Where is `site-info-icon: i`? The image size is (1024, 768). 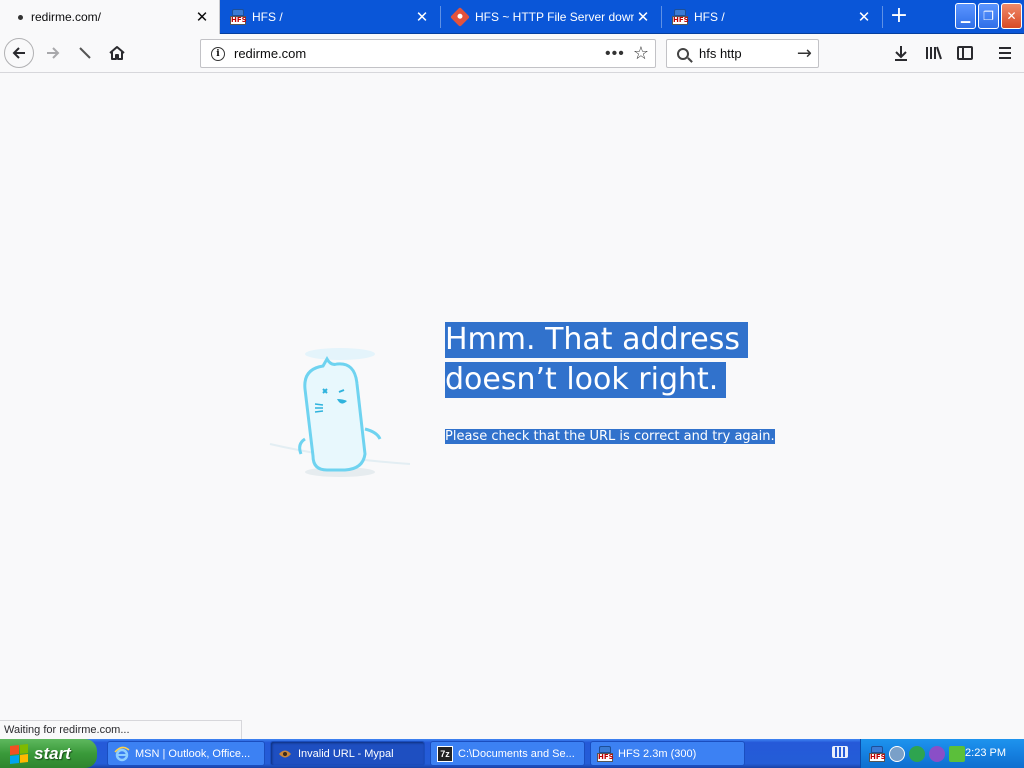
site-info-icon: i is located at coordinates (218, 53).